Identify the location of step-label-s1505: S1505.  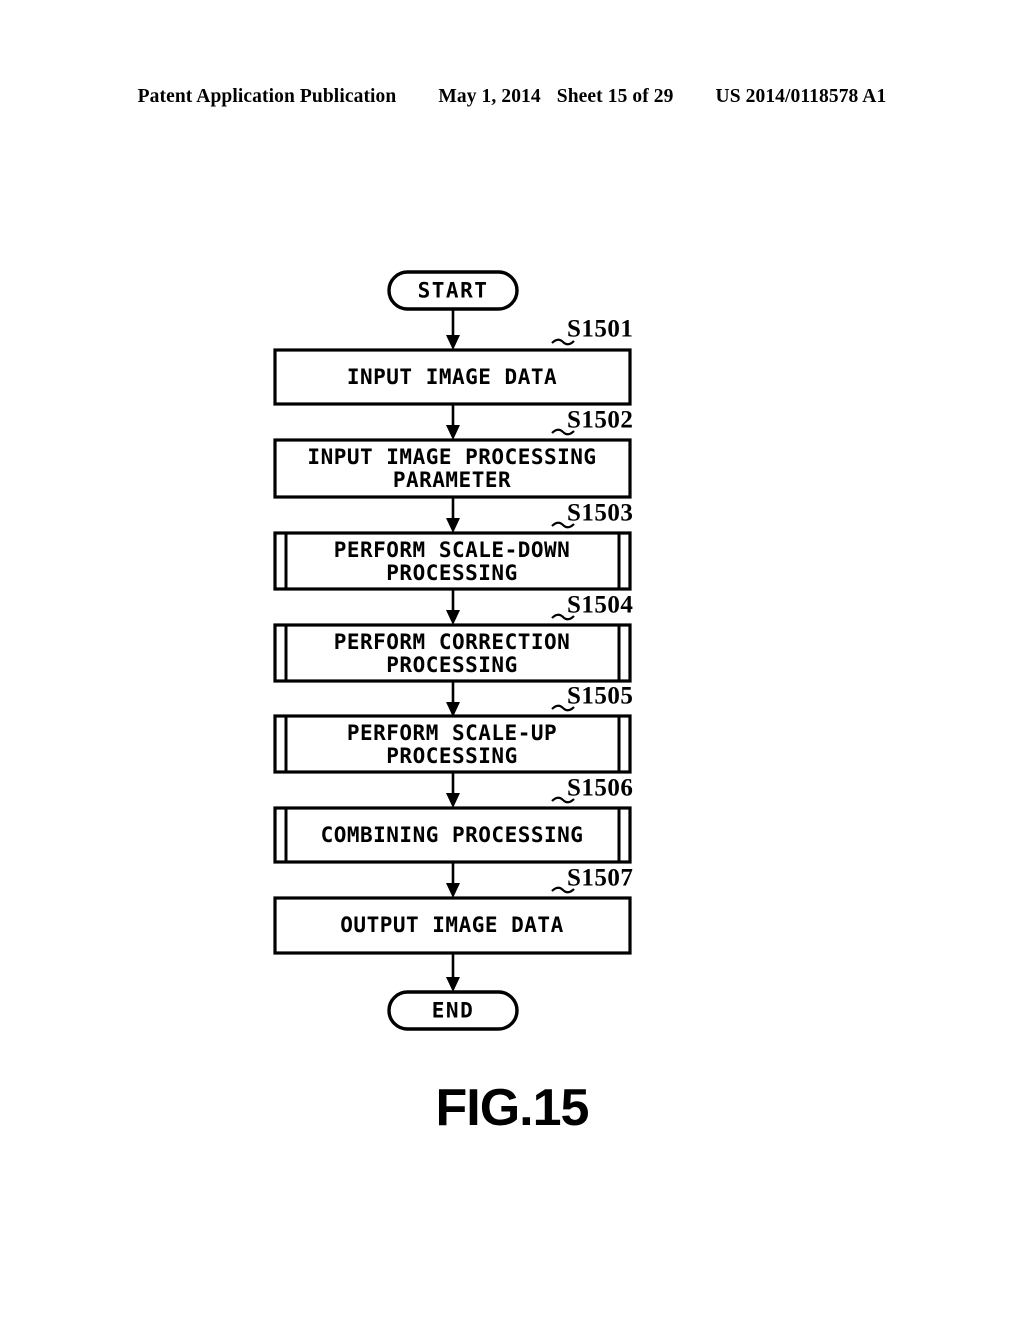
(600, 696).